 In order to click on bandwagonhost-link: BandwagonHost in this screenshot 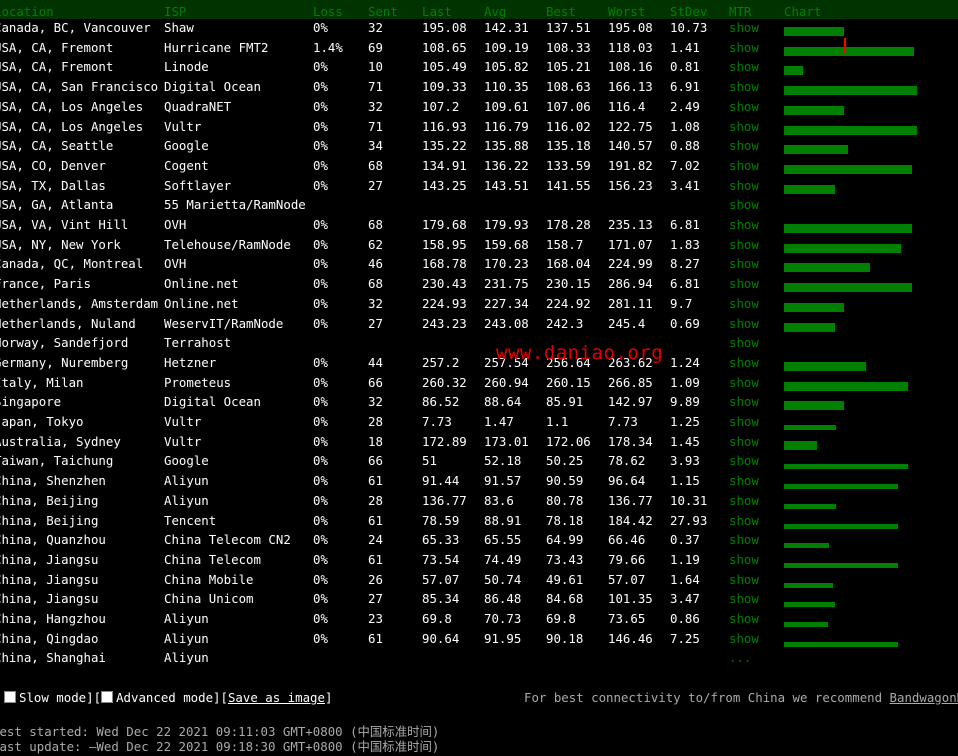, I will do `click(924, 697)`.